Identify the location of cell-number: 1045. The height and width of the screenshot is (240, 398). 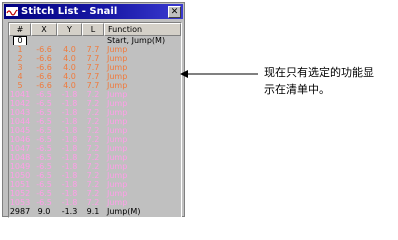
(20, 130).